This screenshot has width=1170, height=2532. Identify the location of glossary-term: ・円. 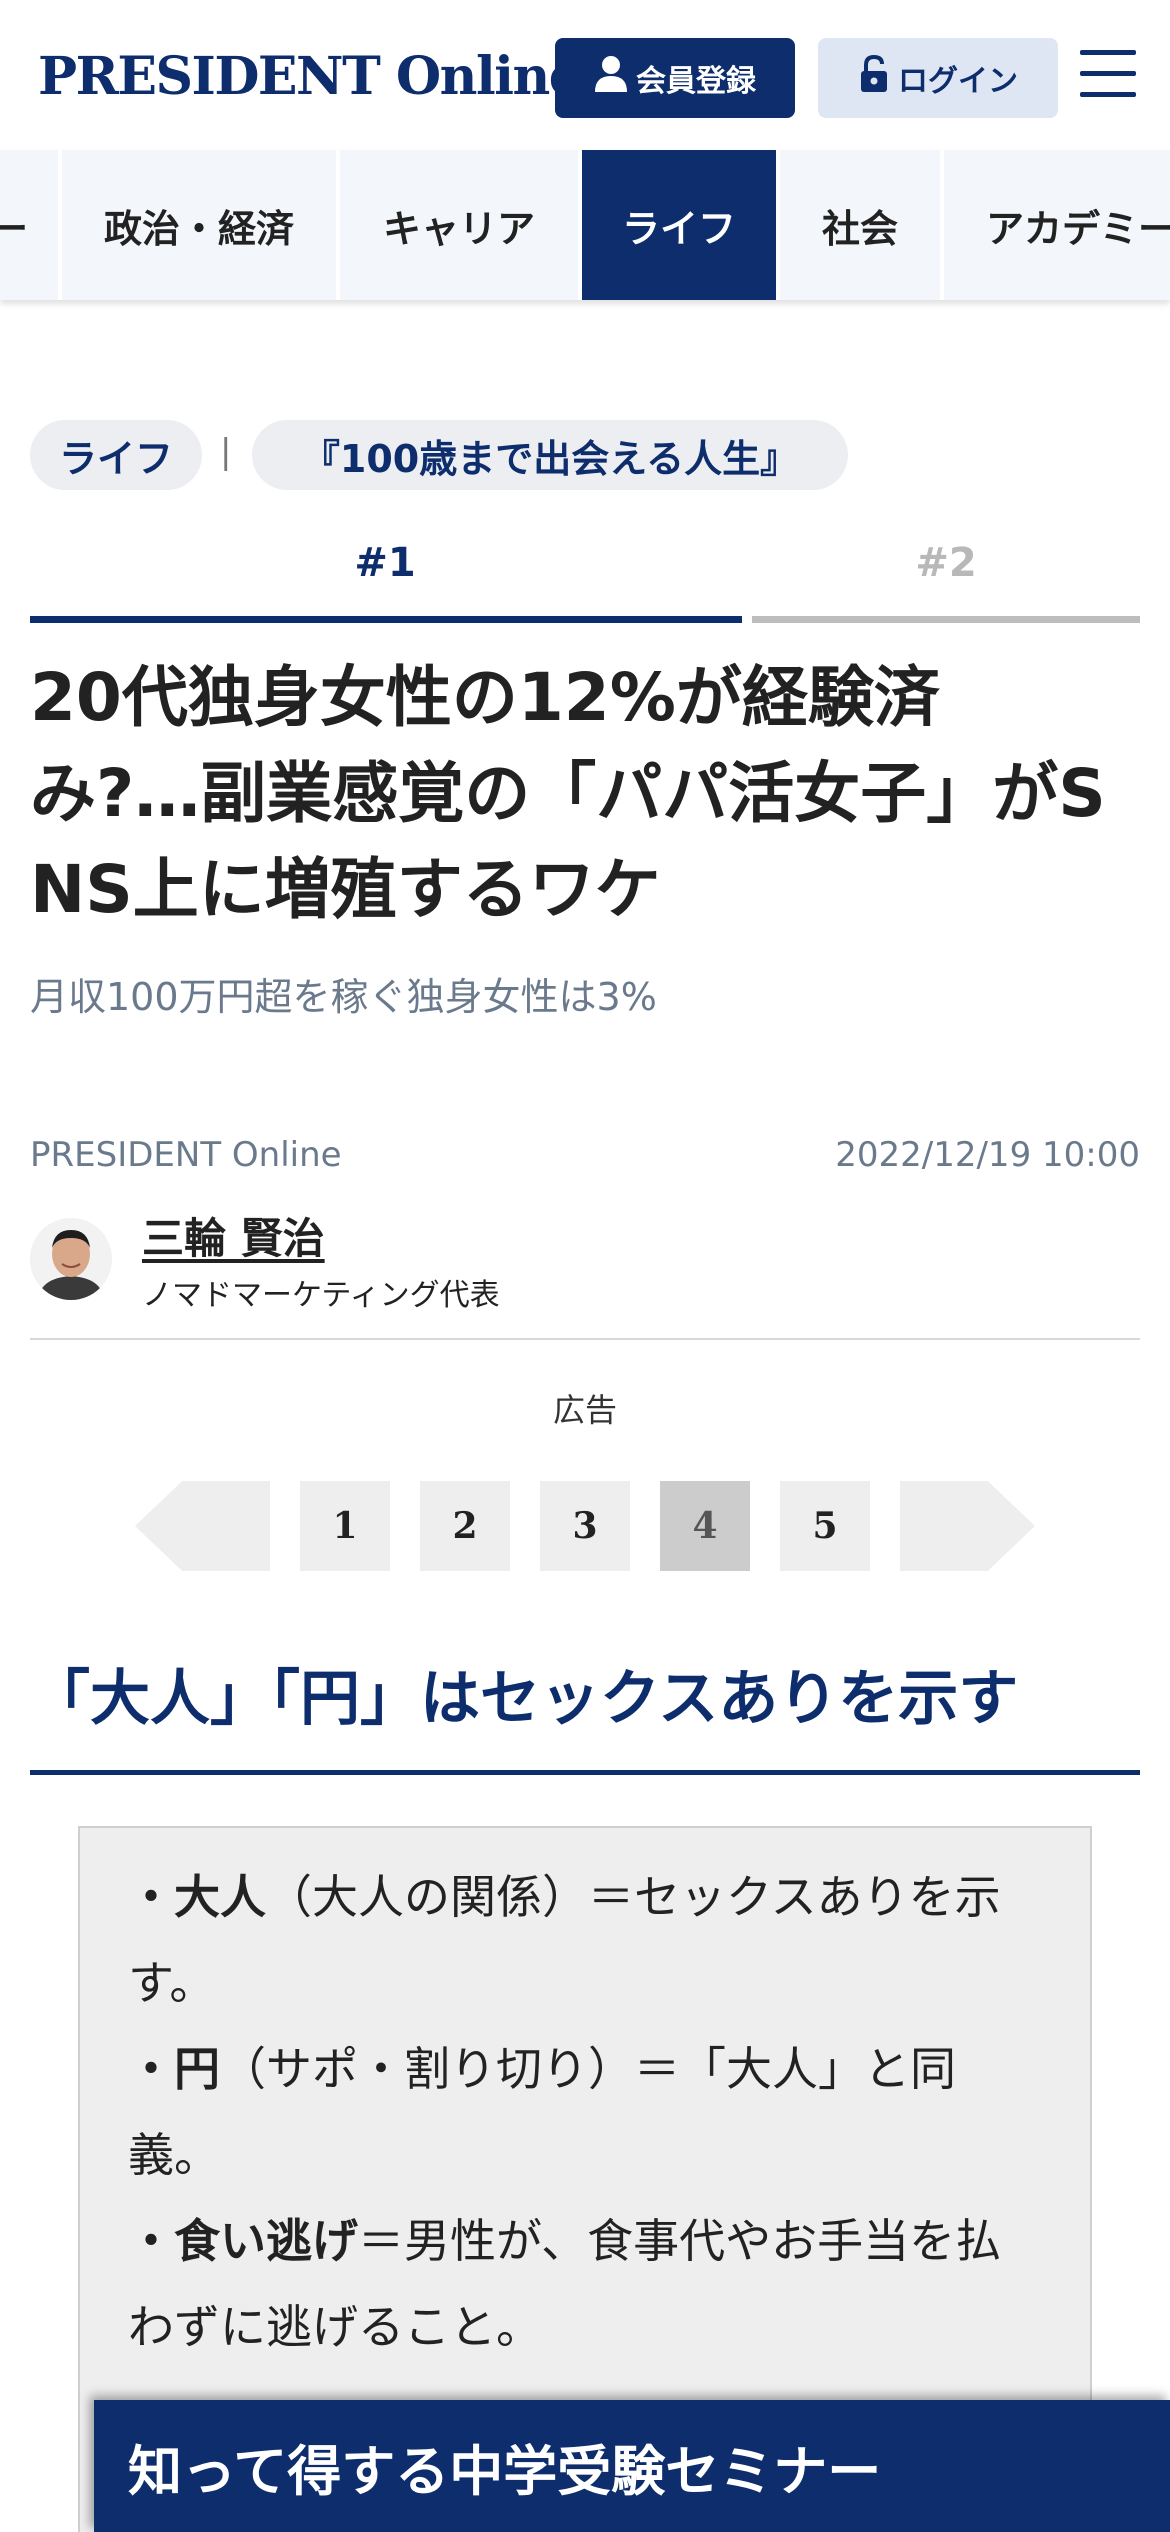
(174, 2069).